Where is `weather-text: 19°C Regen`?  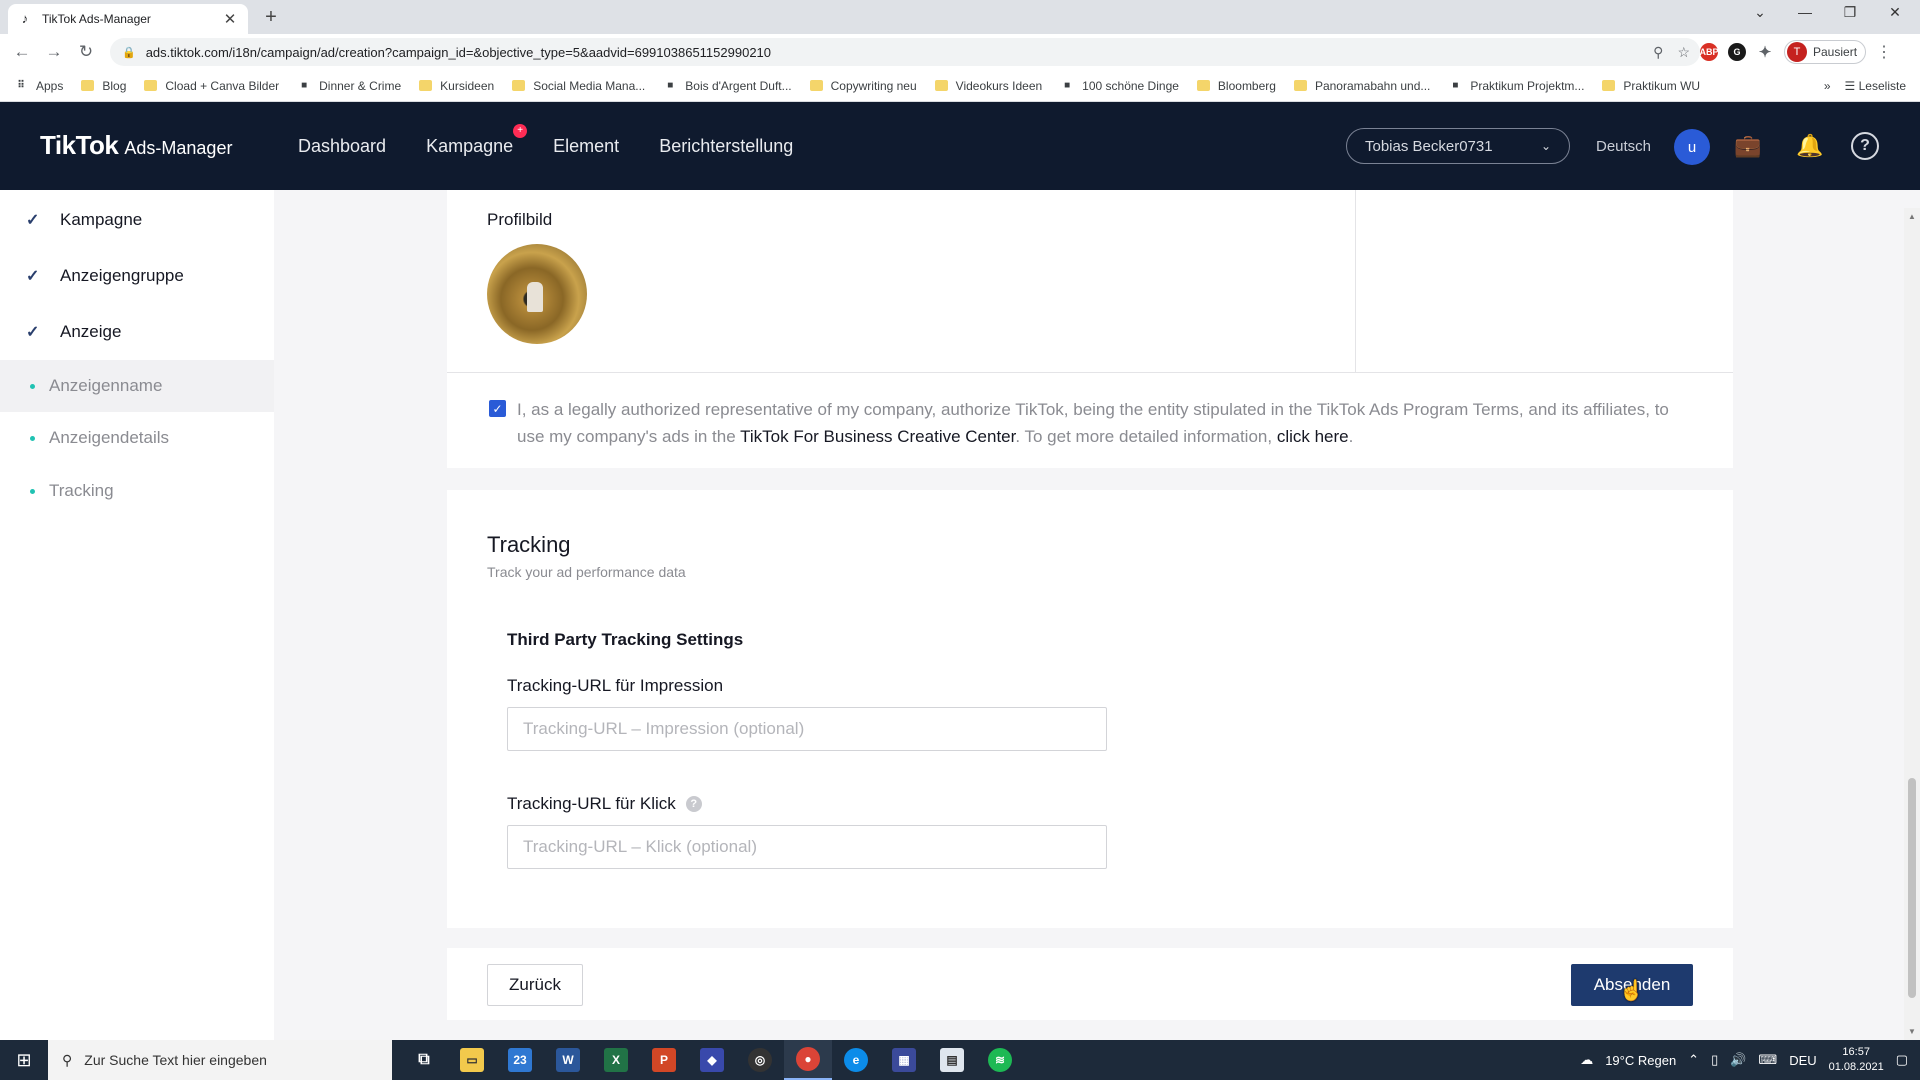 weather-text: 19°C Regen is located at coordinates (1640, 1060).